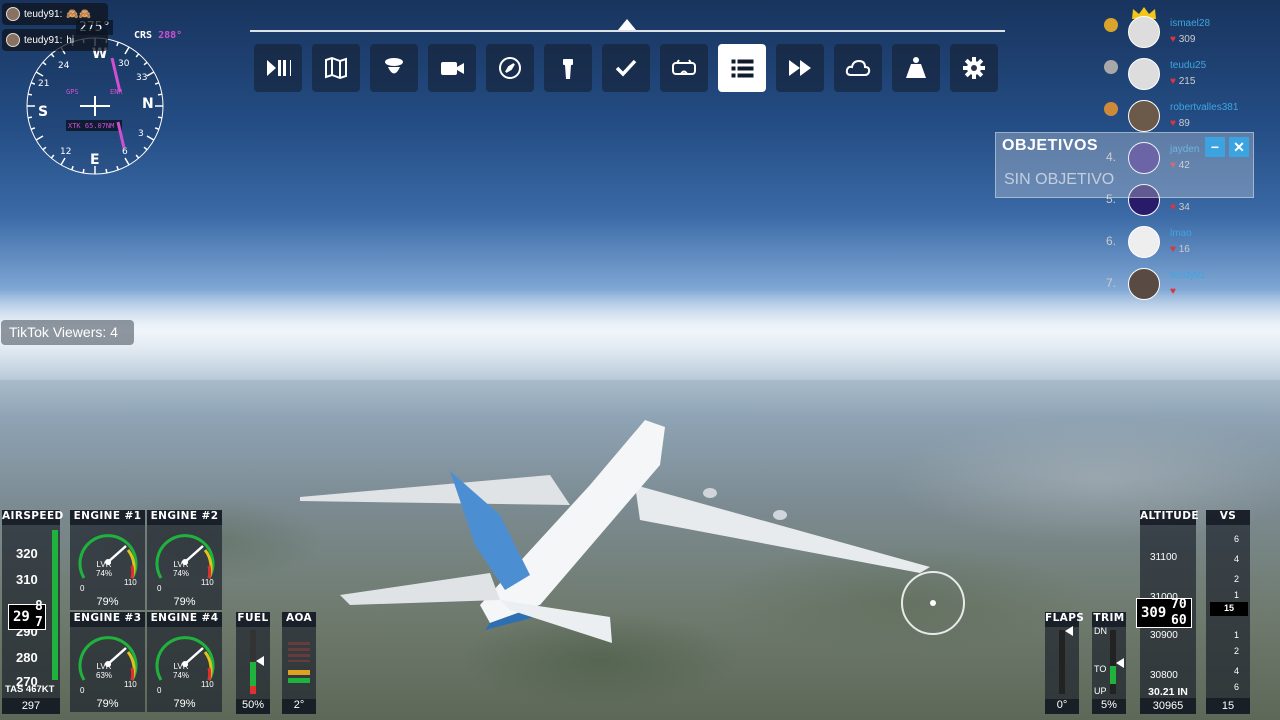  I want to click on engine-title: ENGINE #2, so click(184, 517).